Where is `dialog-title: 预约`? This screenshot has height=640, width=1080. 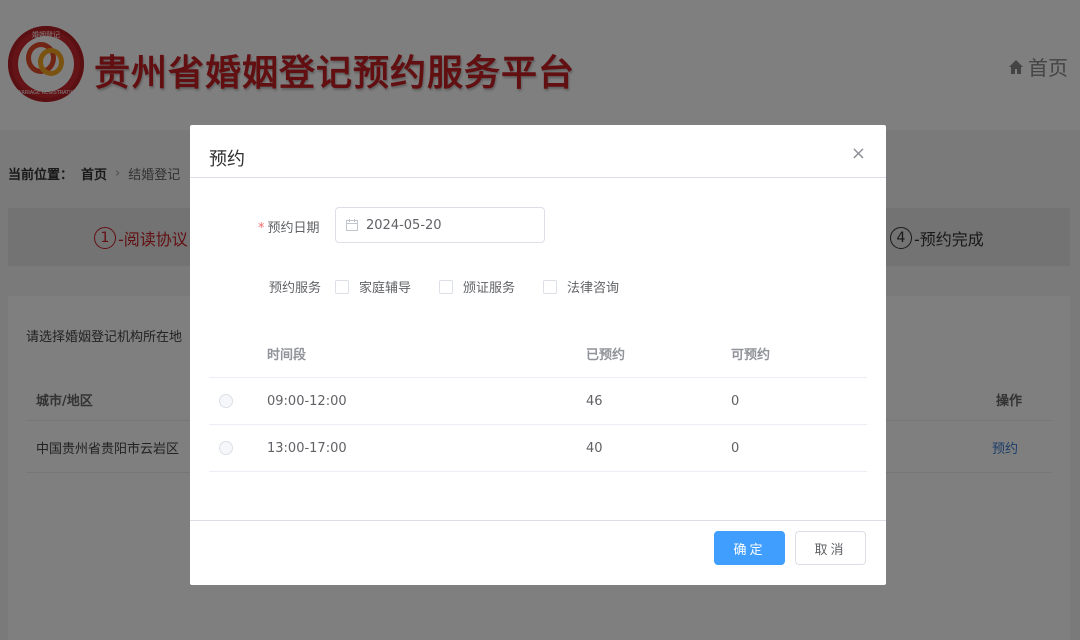 dialog-title: 预约 is located at coordinates (227, 159).